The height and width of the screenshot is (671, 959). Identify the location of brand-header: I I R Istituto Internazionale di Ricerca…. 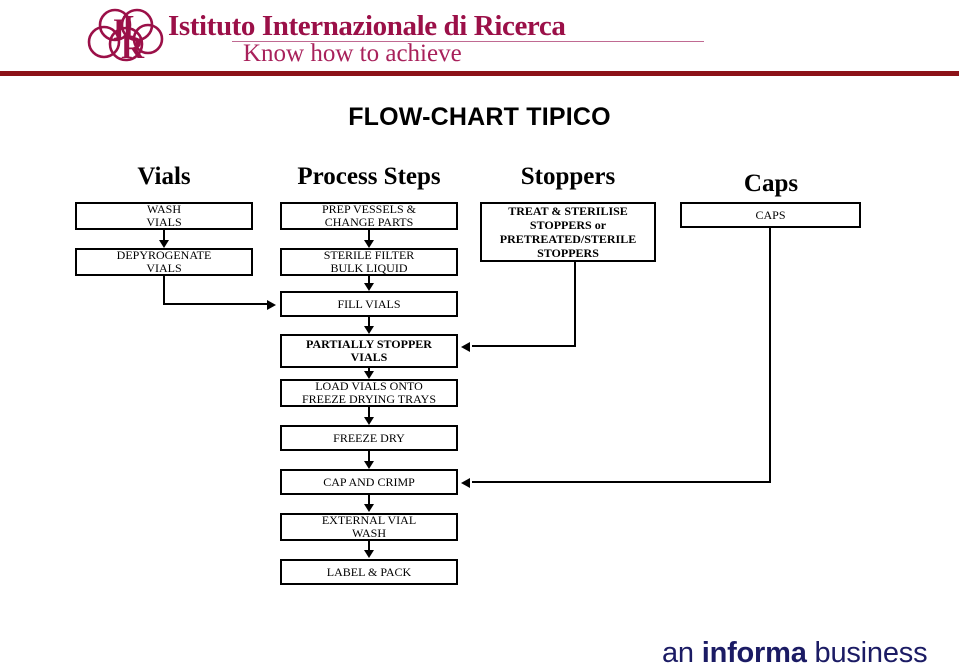
(479, 39).